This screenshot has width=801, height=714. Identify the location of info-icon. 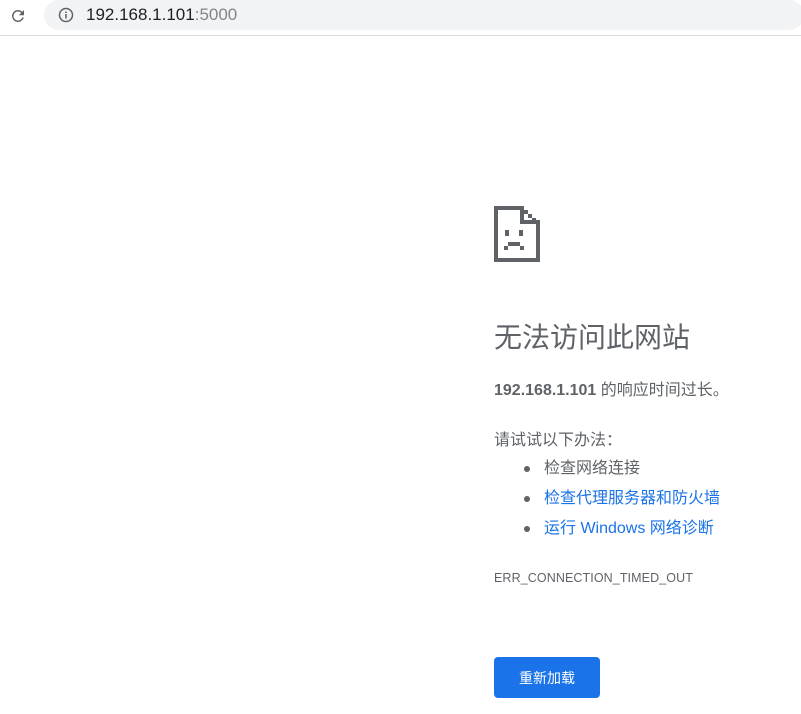
(66, 15).